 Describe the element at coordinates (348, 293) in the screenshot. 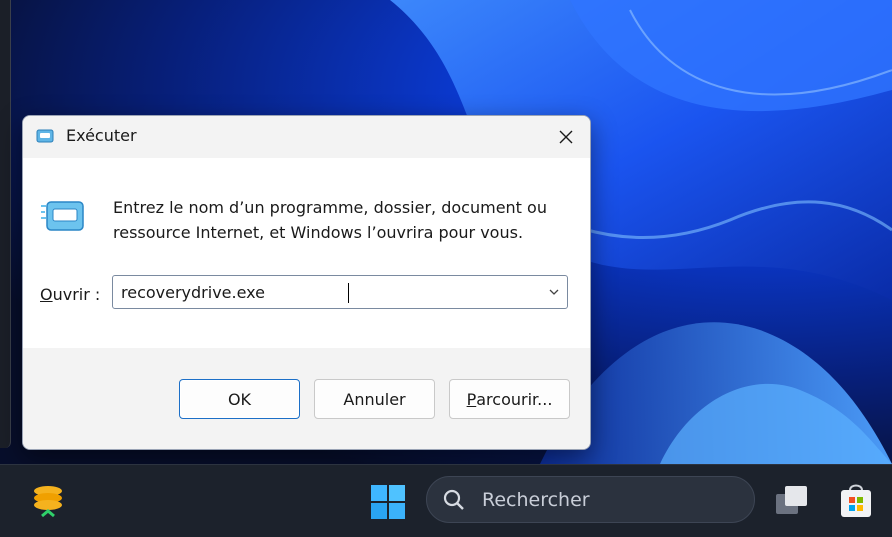

I see `text-caret` at that location.